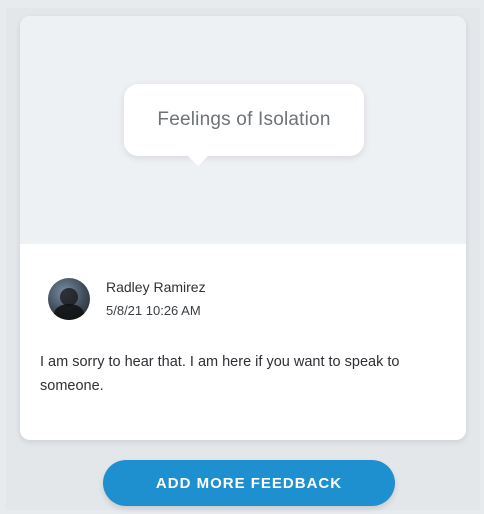 Image resolution: width=484 pixels, height=514 pixels. I want to click on topic-bubble: Feelings of Isolation, so click(244, 125).